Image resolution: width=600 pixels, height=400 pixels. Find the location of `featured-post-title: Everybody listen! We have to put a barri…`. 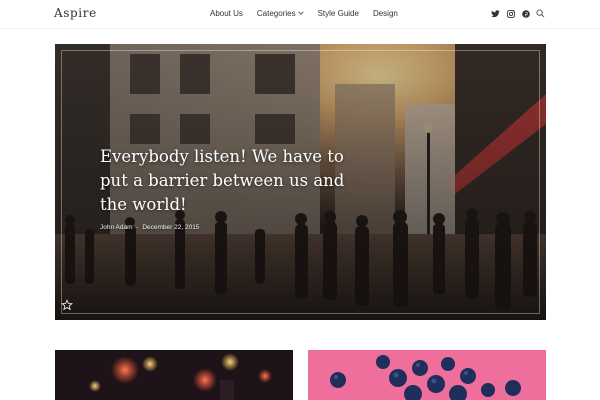

featured-post-title: Everybody listen! We have to put a barri… is located at coordinates (230, 181).